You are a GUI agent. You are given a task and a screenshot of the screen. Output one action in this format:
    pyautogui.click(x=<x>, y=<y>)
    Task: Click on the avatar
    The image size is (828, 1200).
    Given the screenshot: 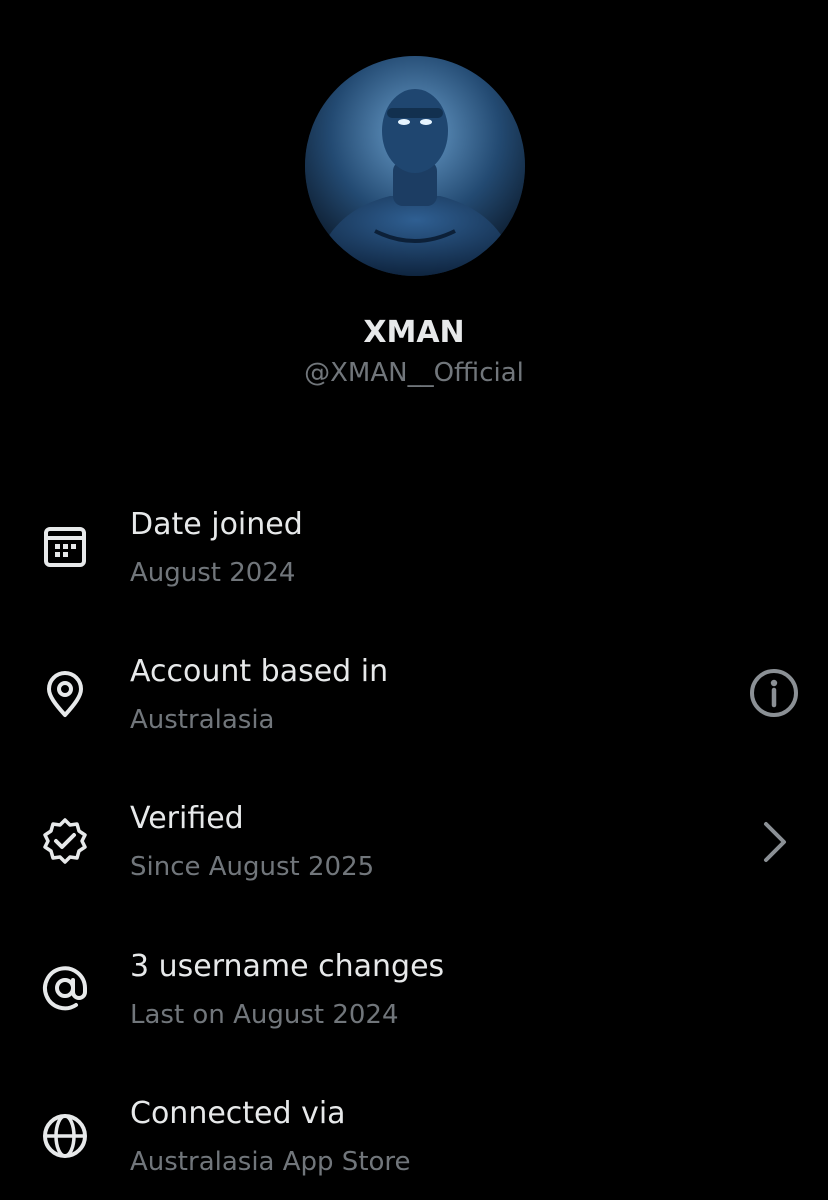 What is the action you would take?
    pyautogui.click(x=415, y=166)
    